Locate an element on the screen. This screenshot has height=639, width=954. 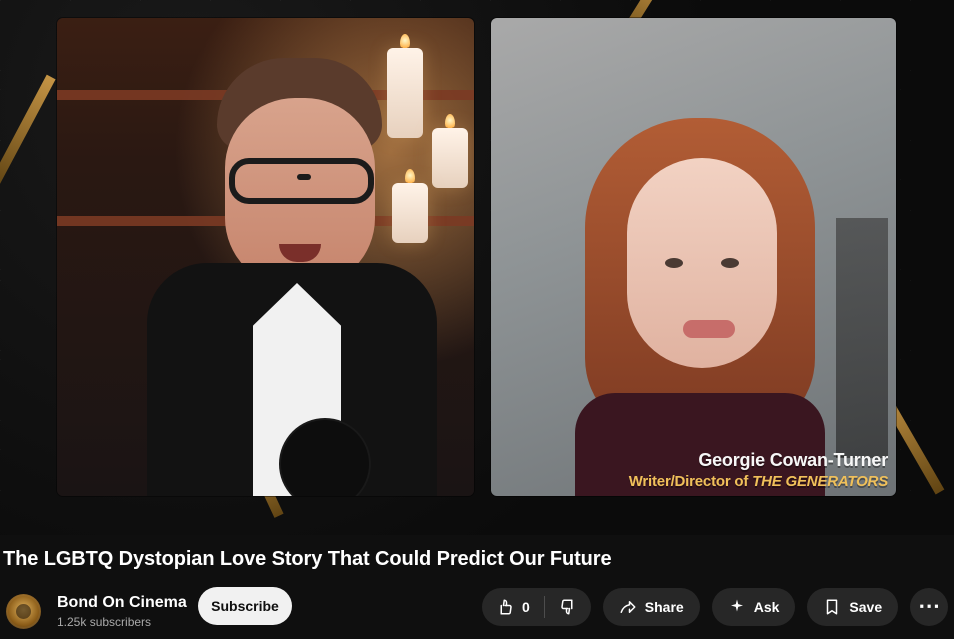
dislike-button is located at coordinates (568, 607).